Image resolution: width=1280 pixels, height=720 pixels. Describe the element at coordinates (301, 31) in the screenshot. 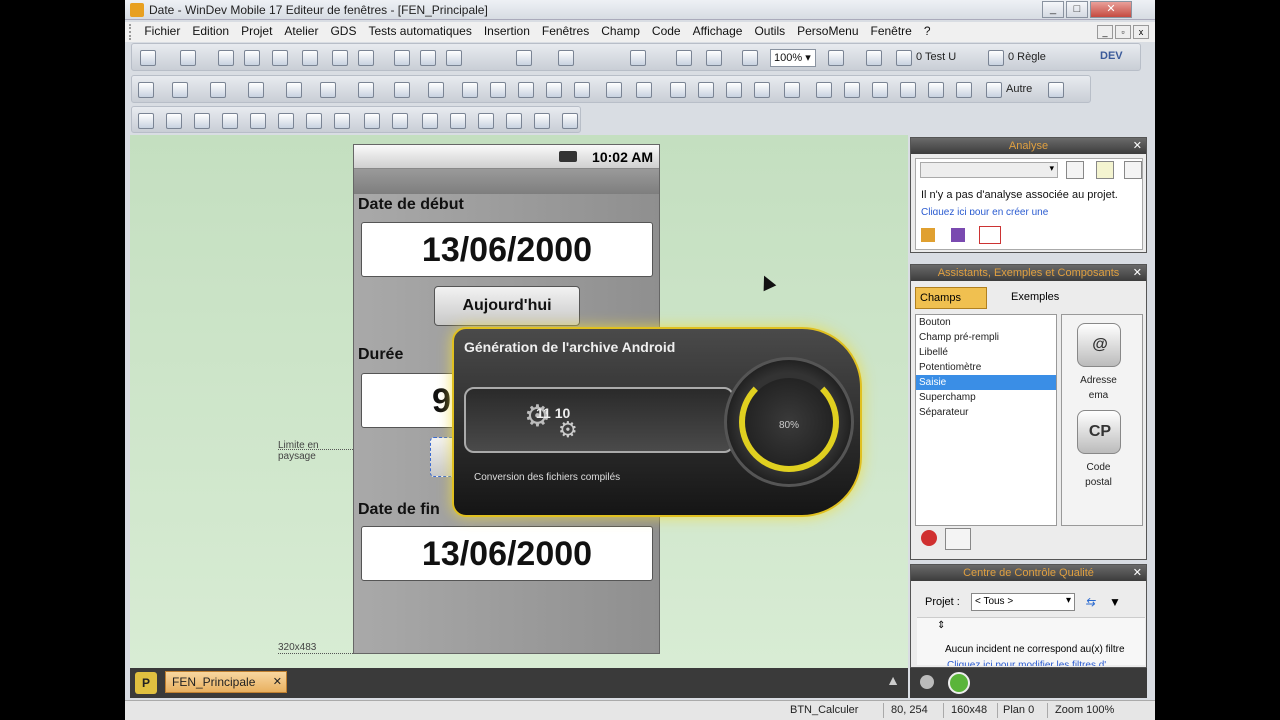

I see `menu-atelier: Atelier` at that location.